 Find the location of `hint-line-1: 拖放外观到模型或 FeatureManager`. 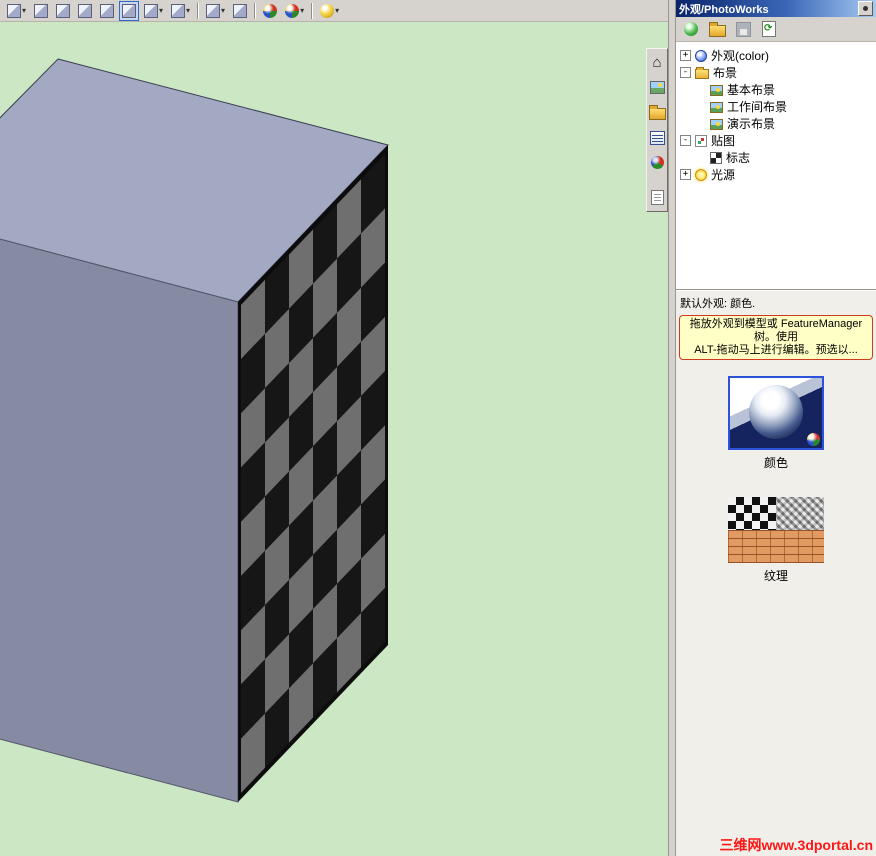

hint-line-1: 拖放外观到模型或 FeatureManager is located at coordinates (776, 324).